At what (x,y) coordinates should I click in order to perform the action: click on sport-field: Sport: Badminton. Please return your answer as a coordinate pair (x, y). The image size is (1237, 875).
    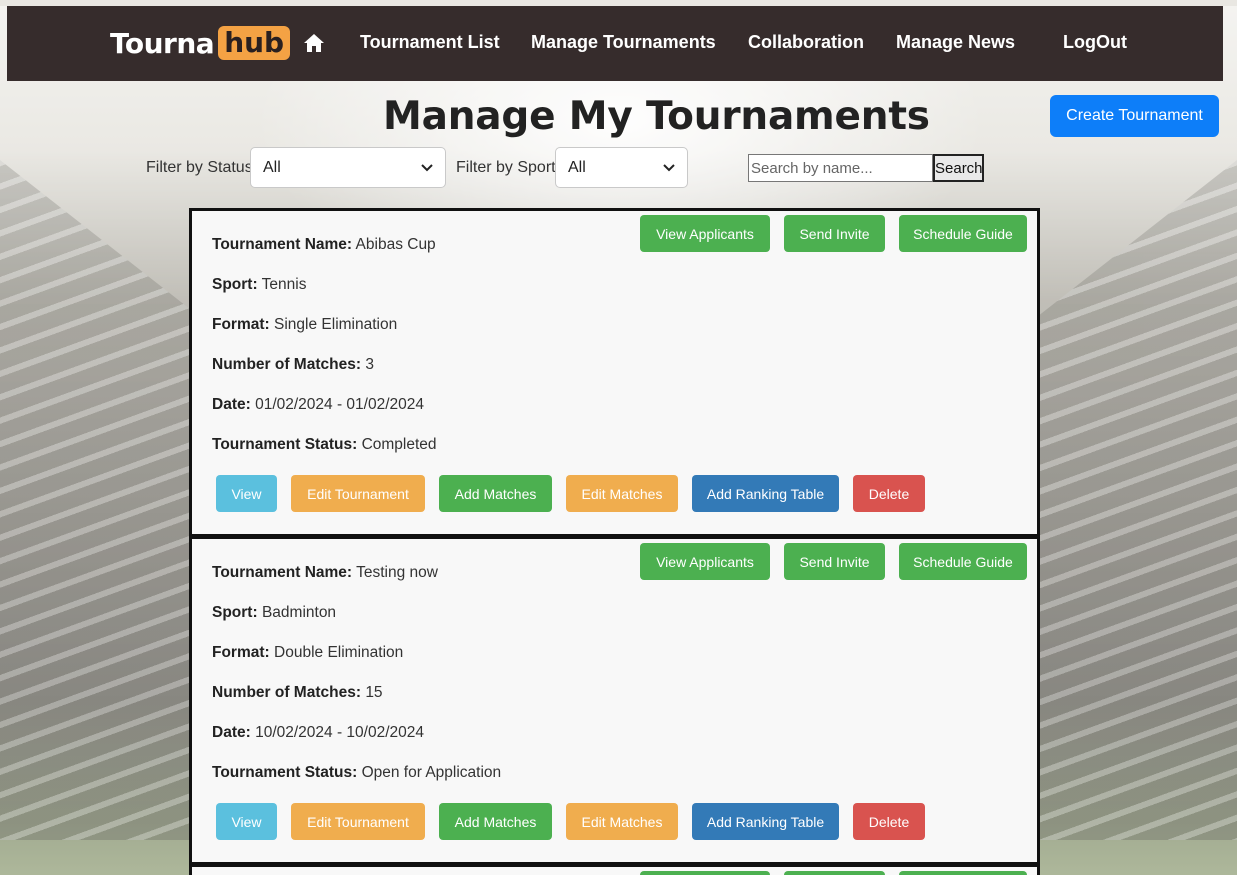
    Looking at the image, I should click on (274, 613).